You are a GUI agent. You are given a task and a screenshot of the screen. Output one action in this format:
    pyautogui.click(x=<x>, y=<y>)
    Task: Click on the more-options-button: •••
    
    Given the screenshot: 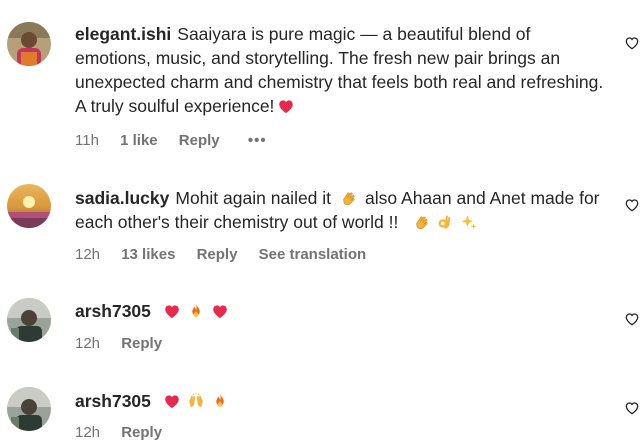 What is the action you would take?
    pyautogui.click(x=257, y=140)
    